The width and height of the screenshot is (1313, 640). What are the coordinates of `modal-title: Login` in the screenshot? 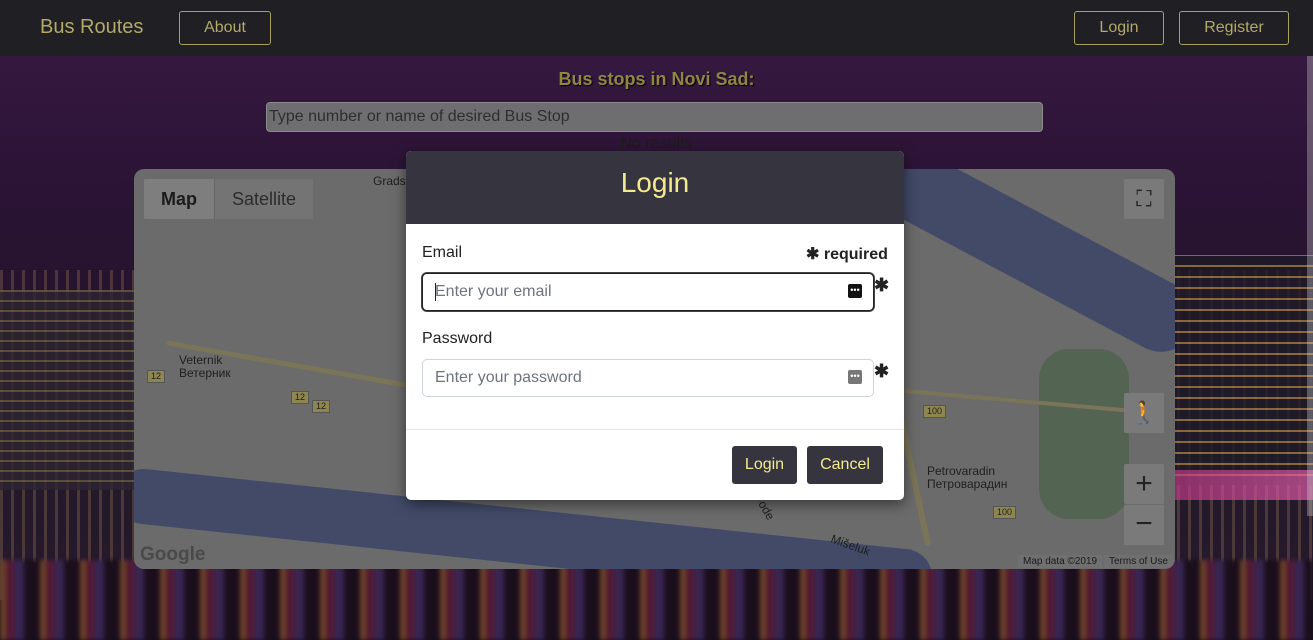 It's located at (655, 182).